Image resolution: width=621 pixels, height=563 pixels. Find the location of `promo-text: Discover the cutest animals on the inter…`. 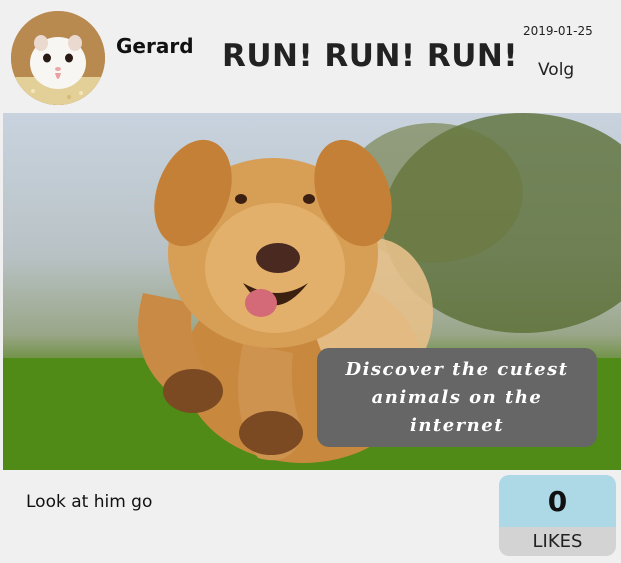

promo-text: Discover the cutest animals on the inter… is located at coordinates (457, 397).